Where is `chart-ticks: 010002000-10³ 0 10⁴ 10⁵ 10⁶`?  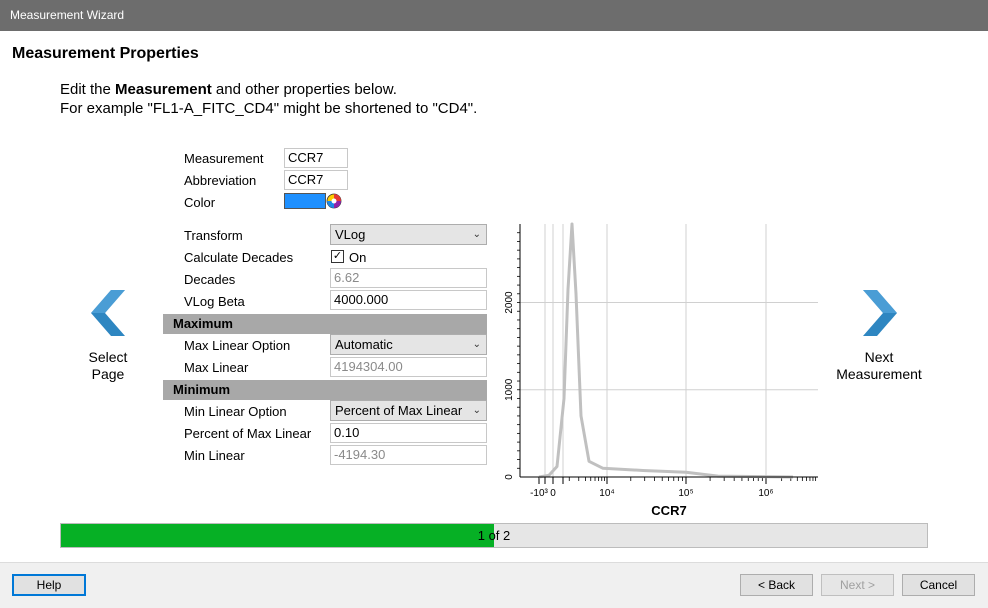
chart-ticks: 010002000-10³ 0 10⁴ 10⁵ 10⁶ is located at coordinates (660, 365).